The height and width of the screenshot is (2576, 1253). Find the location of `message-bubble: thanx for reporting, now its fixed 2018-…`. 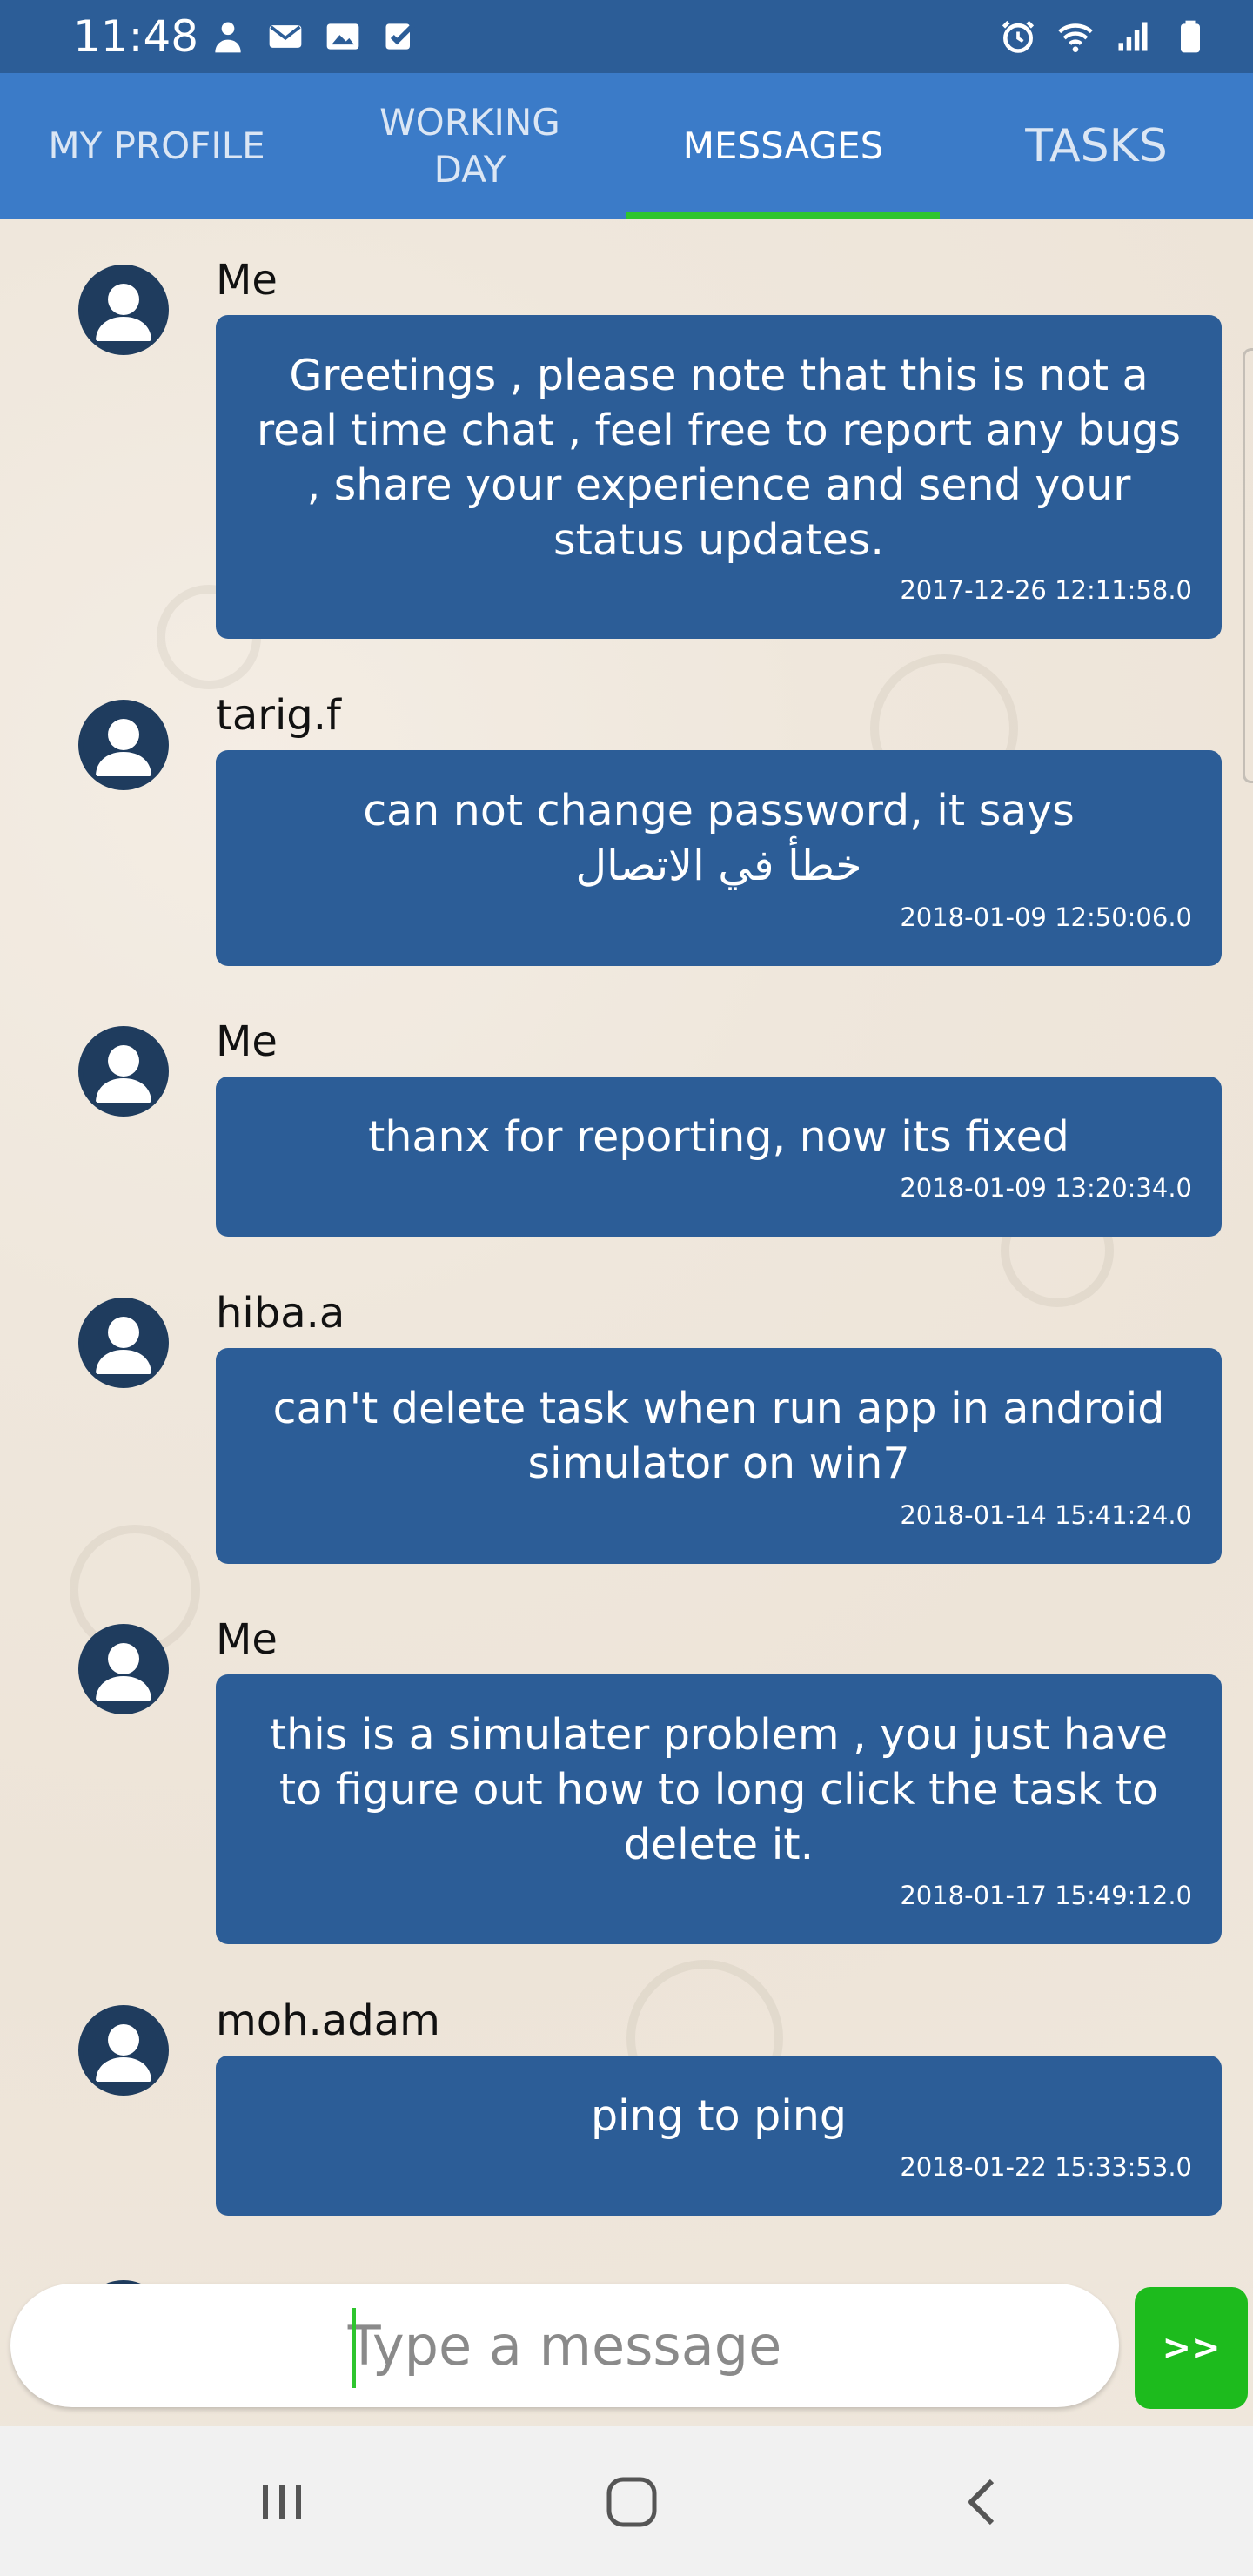

message-bubble: thanx for reporting, now its fixed 2018-… is located at coordinates (719, 1157).